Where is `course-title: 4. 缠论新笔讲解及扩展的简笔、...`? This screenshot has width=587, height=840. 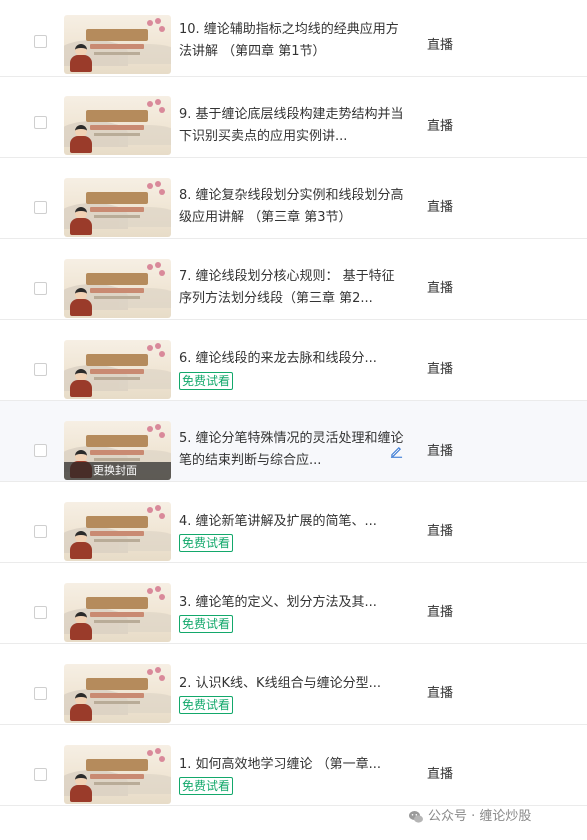 course-title: 4. 缠论新笔讲解及扩展的简笔、... is located at coordinates (292, 522).